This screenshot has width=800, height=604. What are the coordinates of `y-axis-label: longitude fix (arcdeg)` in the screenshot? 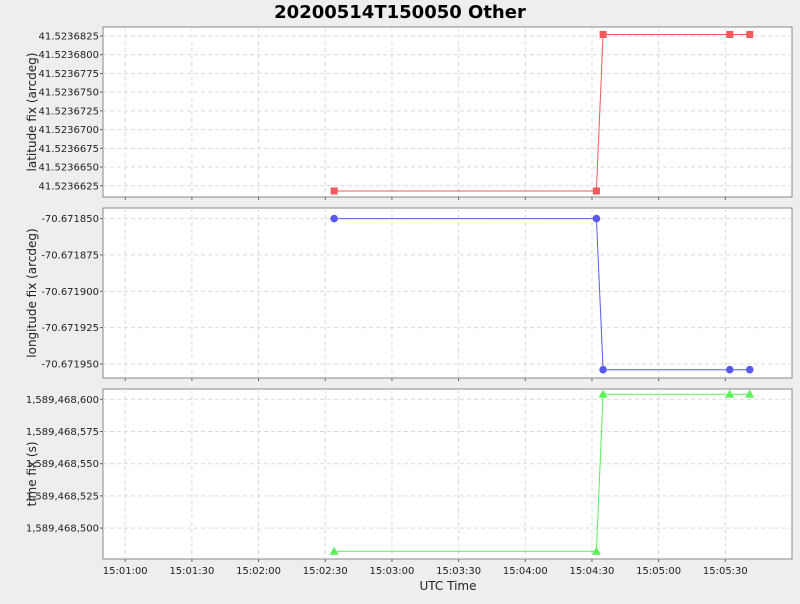 It's located at (32, 292).